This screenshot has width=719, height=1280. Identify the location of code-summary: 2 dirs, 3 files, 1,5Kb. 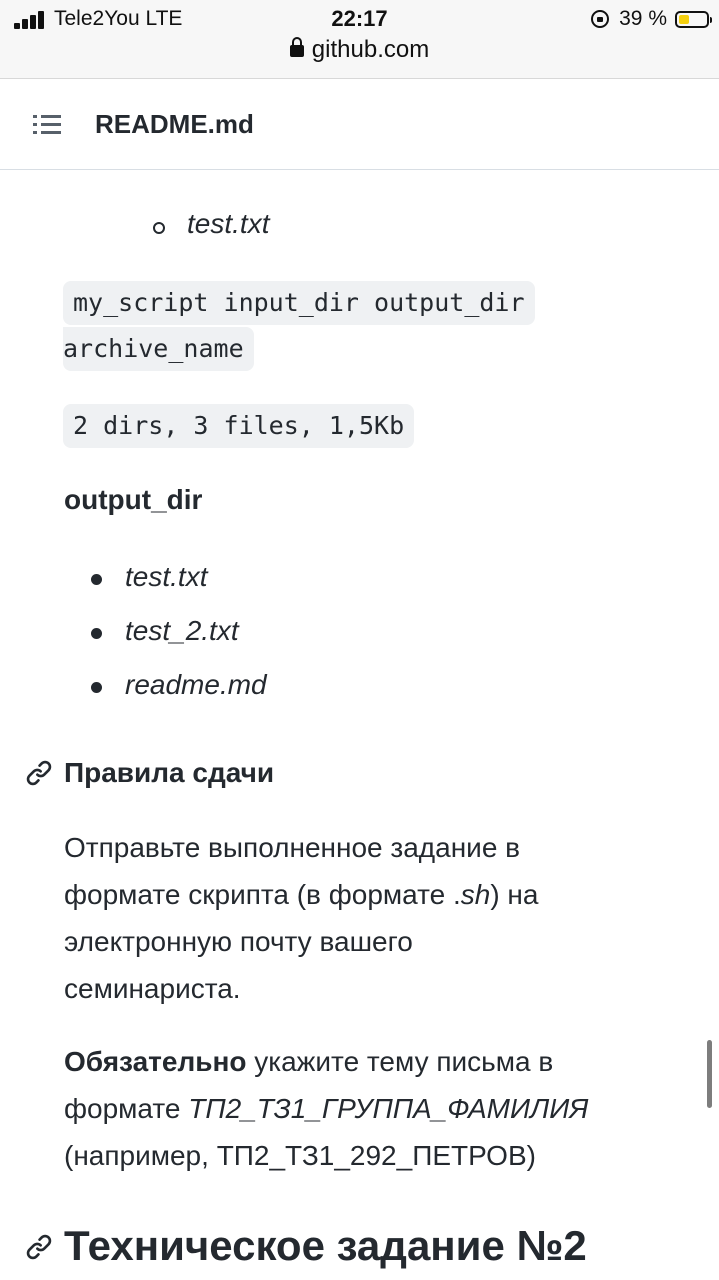
(239, 426).